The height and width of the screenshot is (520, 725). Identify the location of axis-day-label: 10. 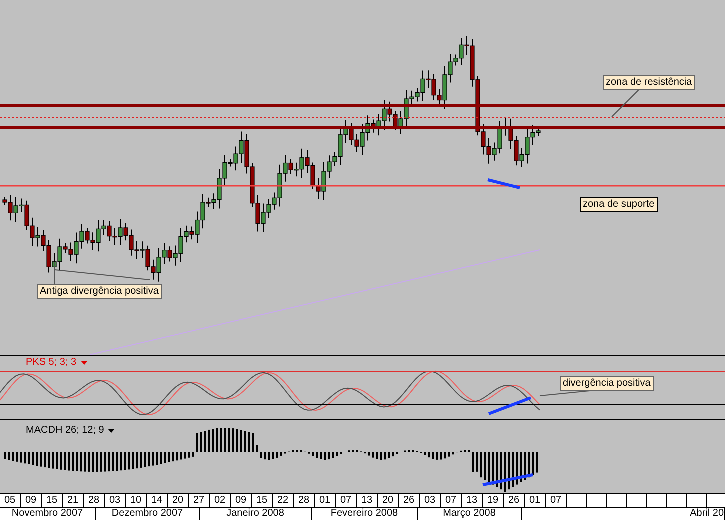
(136, 501).